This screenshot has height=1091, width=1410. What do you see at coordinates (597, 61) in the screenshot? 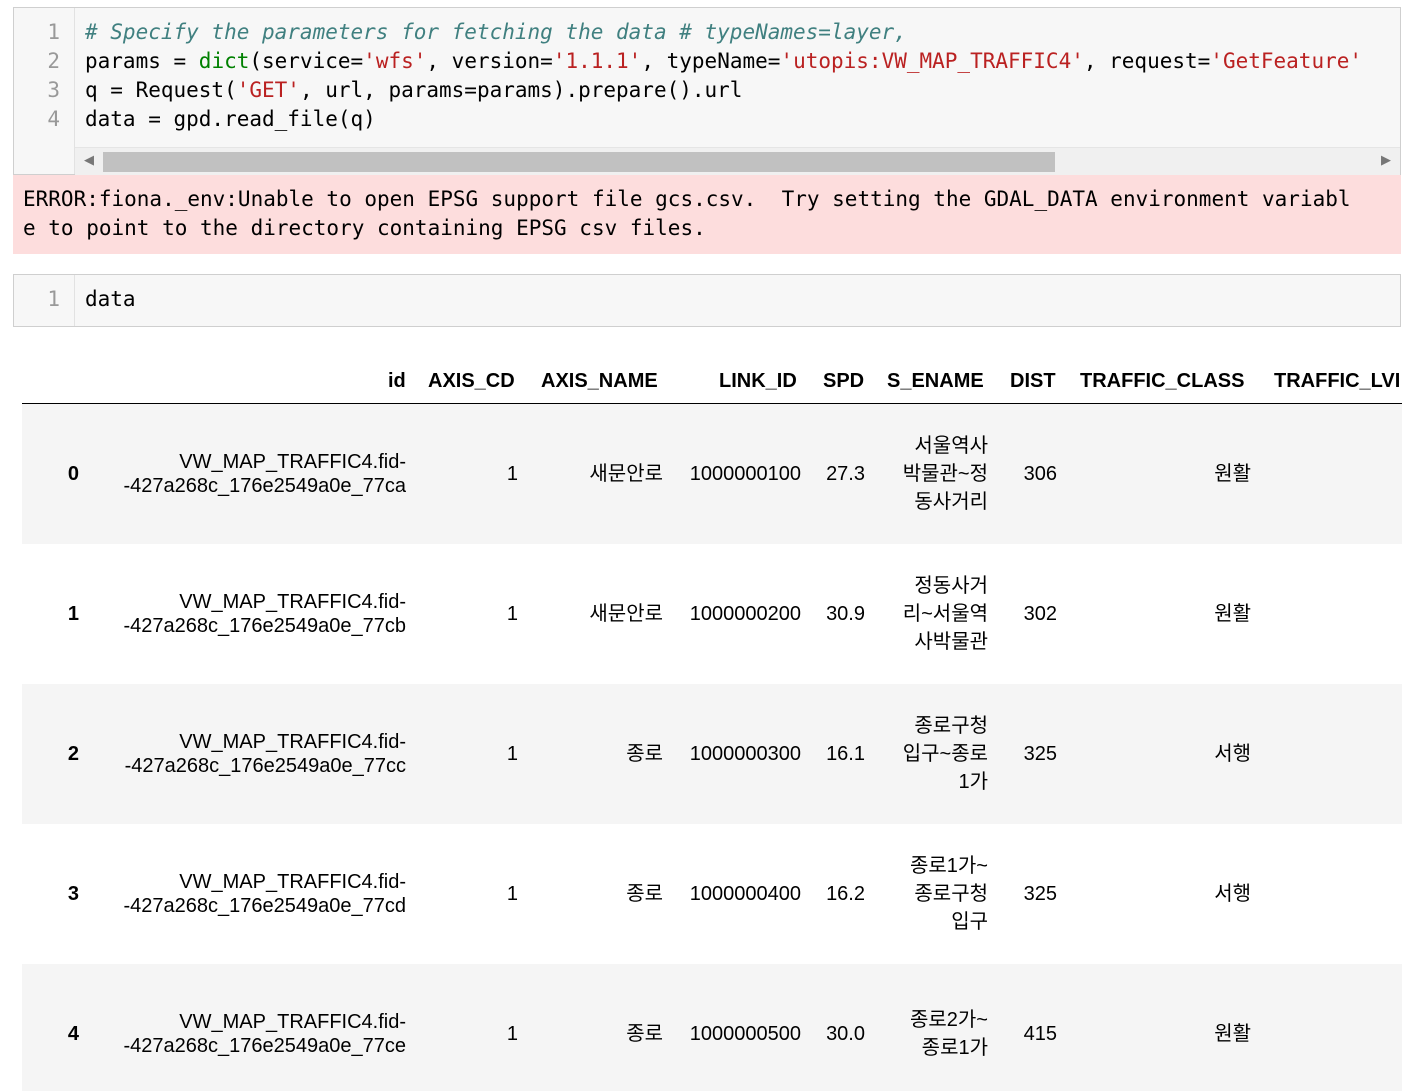
I see `code-string: '1.1.1'` at bounding box center [597, 61].